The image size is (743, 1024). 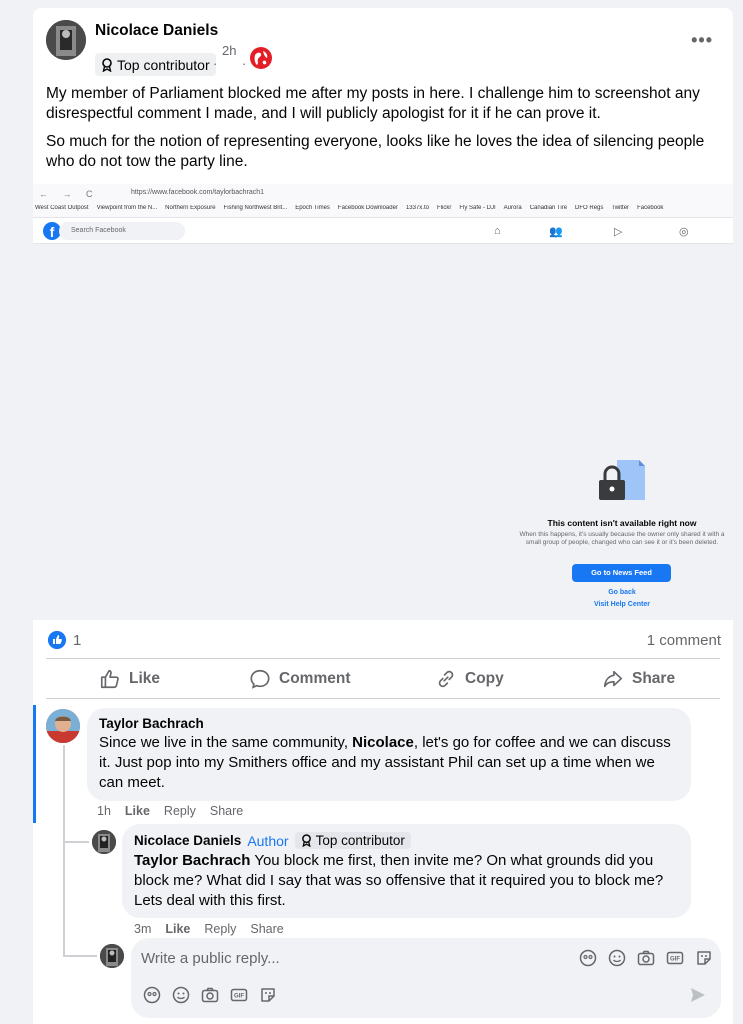 I want to click on facebook-header: f Search Facebook ⌂ 👥 ▷ ◎, so click(x=383, y=231).